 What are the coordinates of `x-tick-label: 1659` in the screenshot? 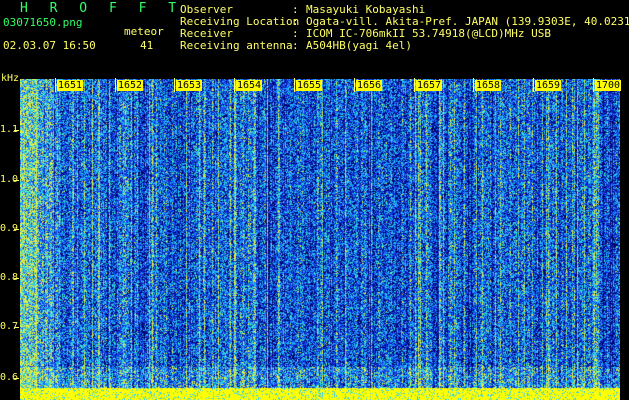 It's located at (548, 85).